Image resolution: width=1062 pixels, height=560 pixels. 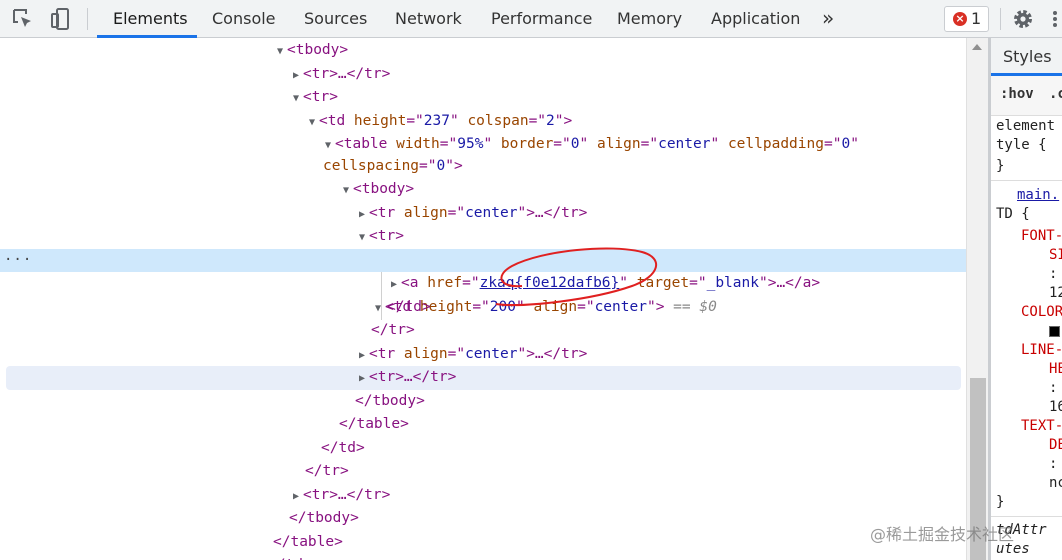 What do you see at coordinates (1021, 145) in the screenshot?
I see `style-rule-selector: tyle {` at bounding box center [1021, 145].